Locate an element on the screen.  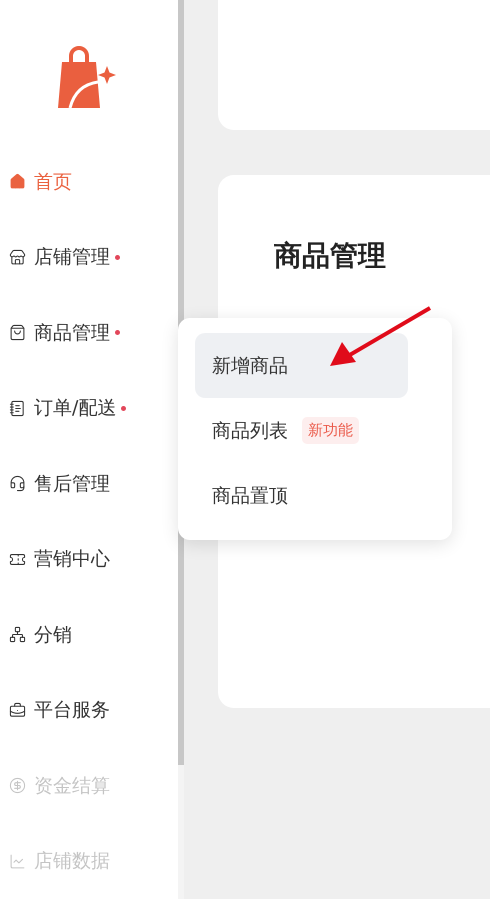
menu-item: 新增商品 is located at coordinates (301, 365).